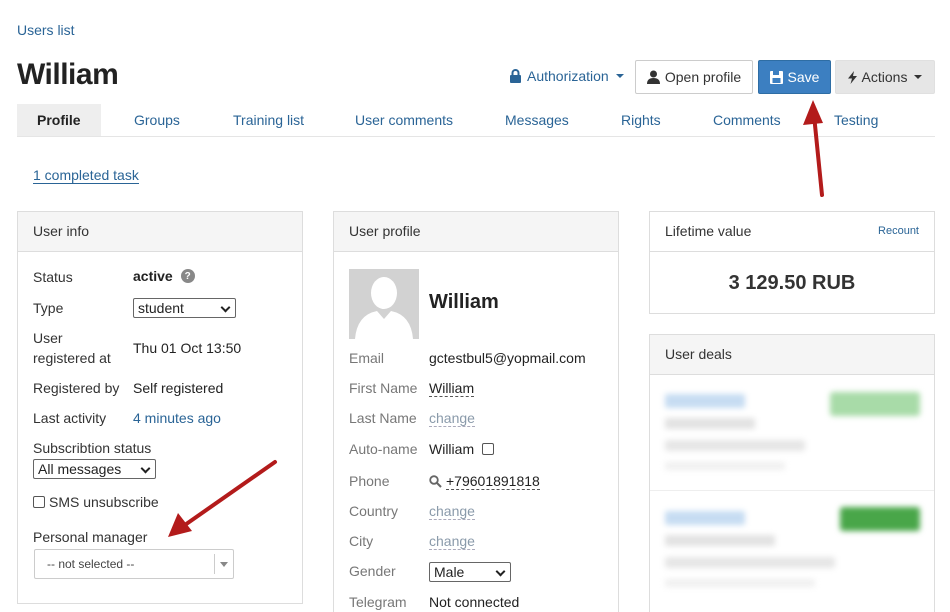 The width and height of the screenshot is (950, 612). What do you see at coordinates (153, 276) in the screenshot?
I see `status-value: active` at bounding box center [153, 276].